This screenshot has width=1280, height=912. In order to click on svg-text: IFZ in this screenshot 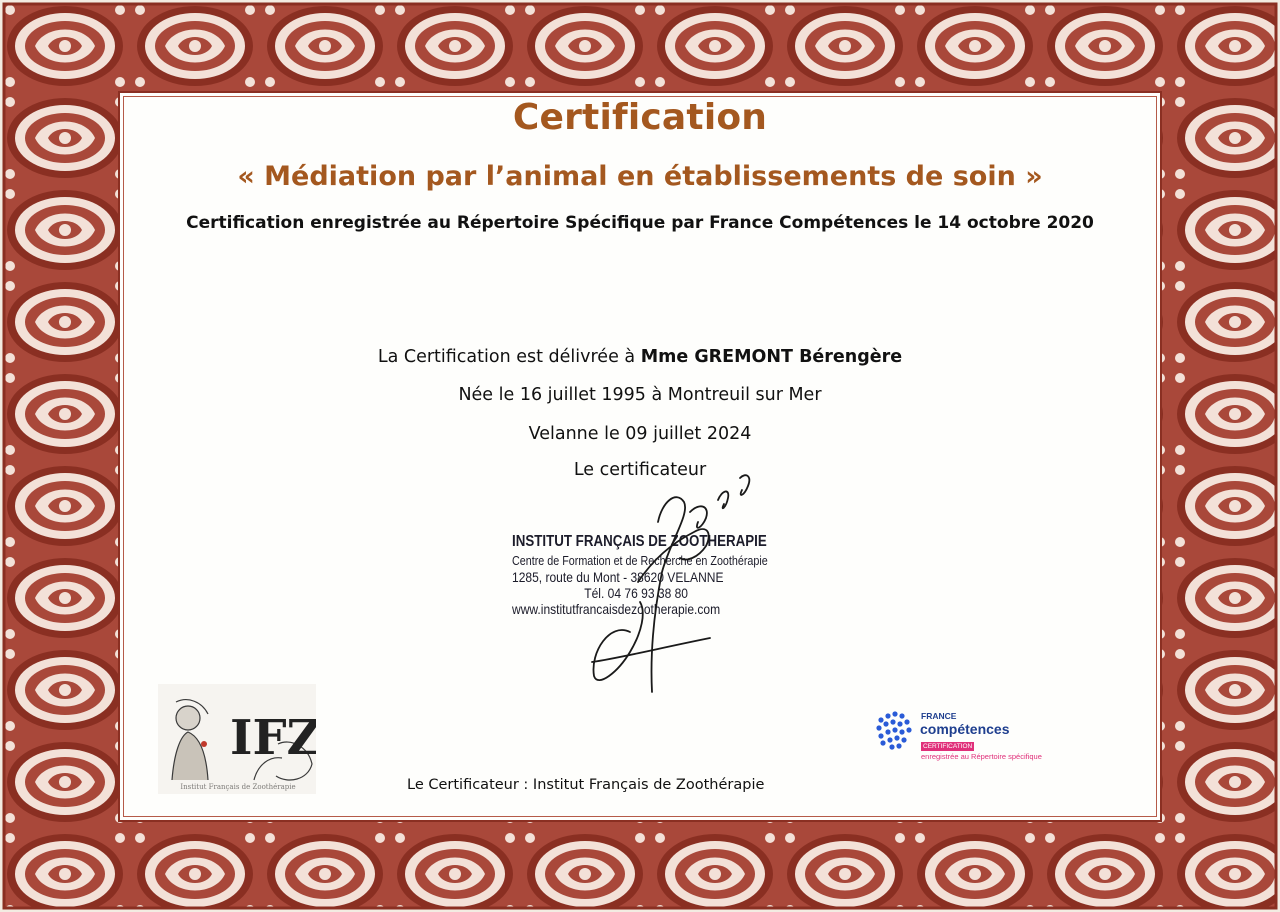, I will do `click(273, 738)`.